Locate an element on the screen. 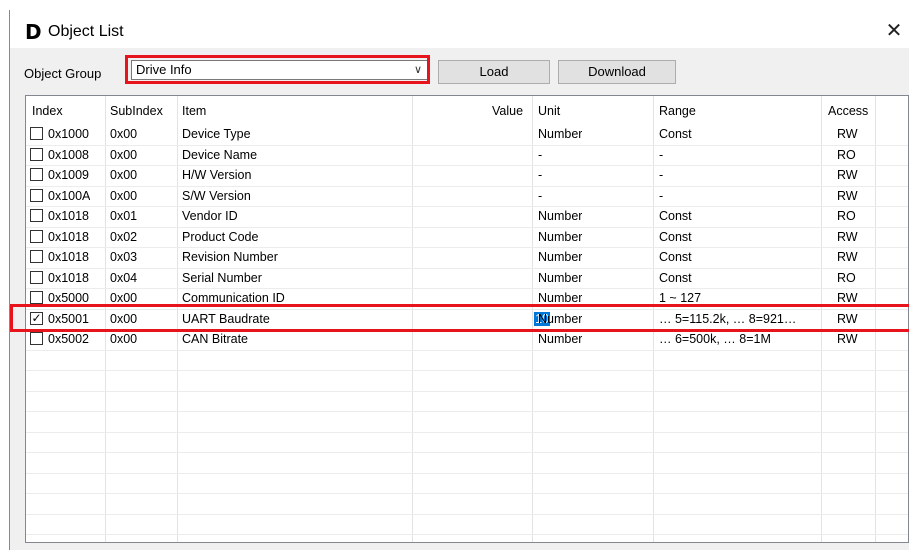 Image resolution: width=909 pixels, height=550 pixels. cell-item: H/W Version is located at coordinates (217, 175).